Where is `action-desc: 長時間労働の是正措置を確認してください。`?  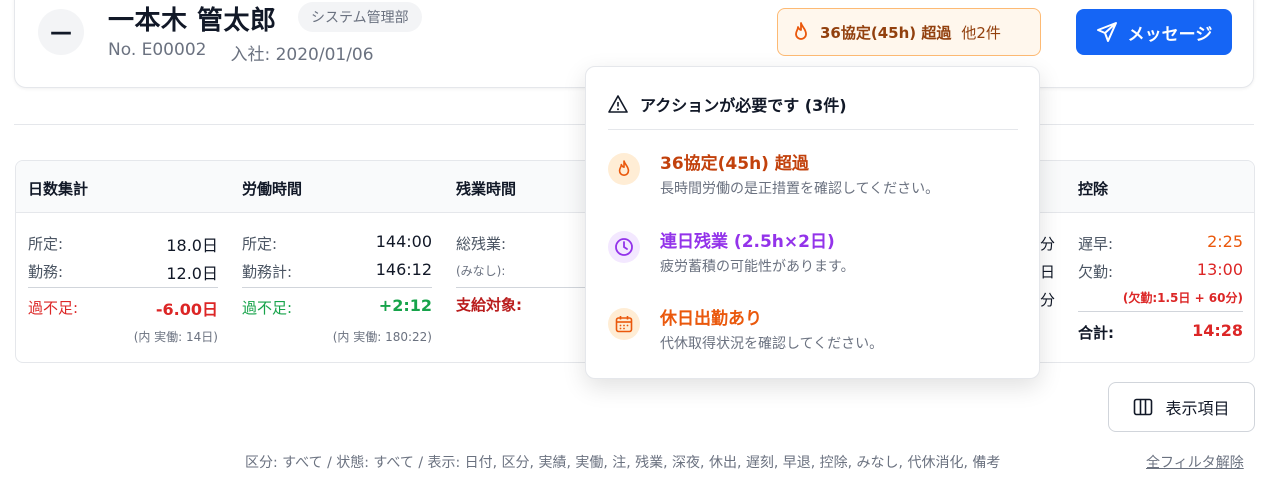
action-desc: 長時間労働の是正措置を確認してください。 is located at coordinates (800, 189).